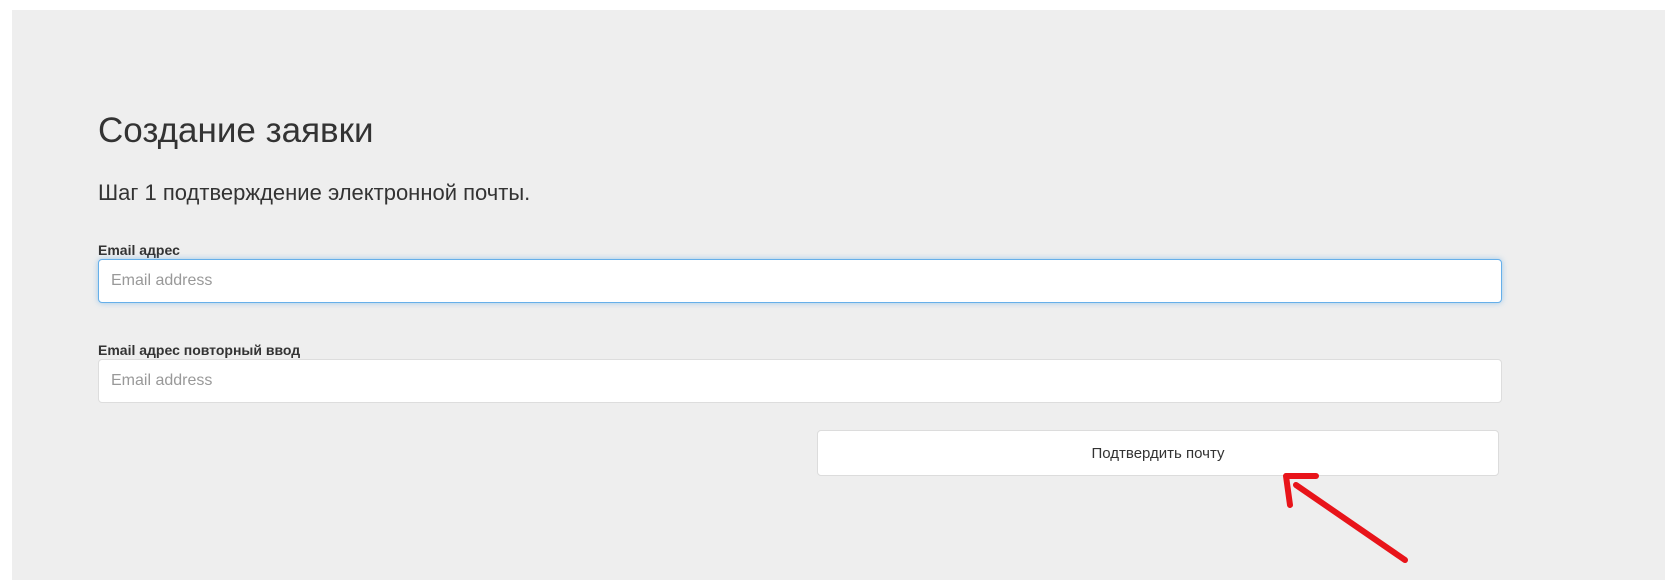  What do you see at coordinates (199, 350) in the screenshot?
I see `email-repeat-label: Email адрес повторный ввод` at bounding box center [199, 350].